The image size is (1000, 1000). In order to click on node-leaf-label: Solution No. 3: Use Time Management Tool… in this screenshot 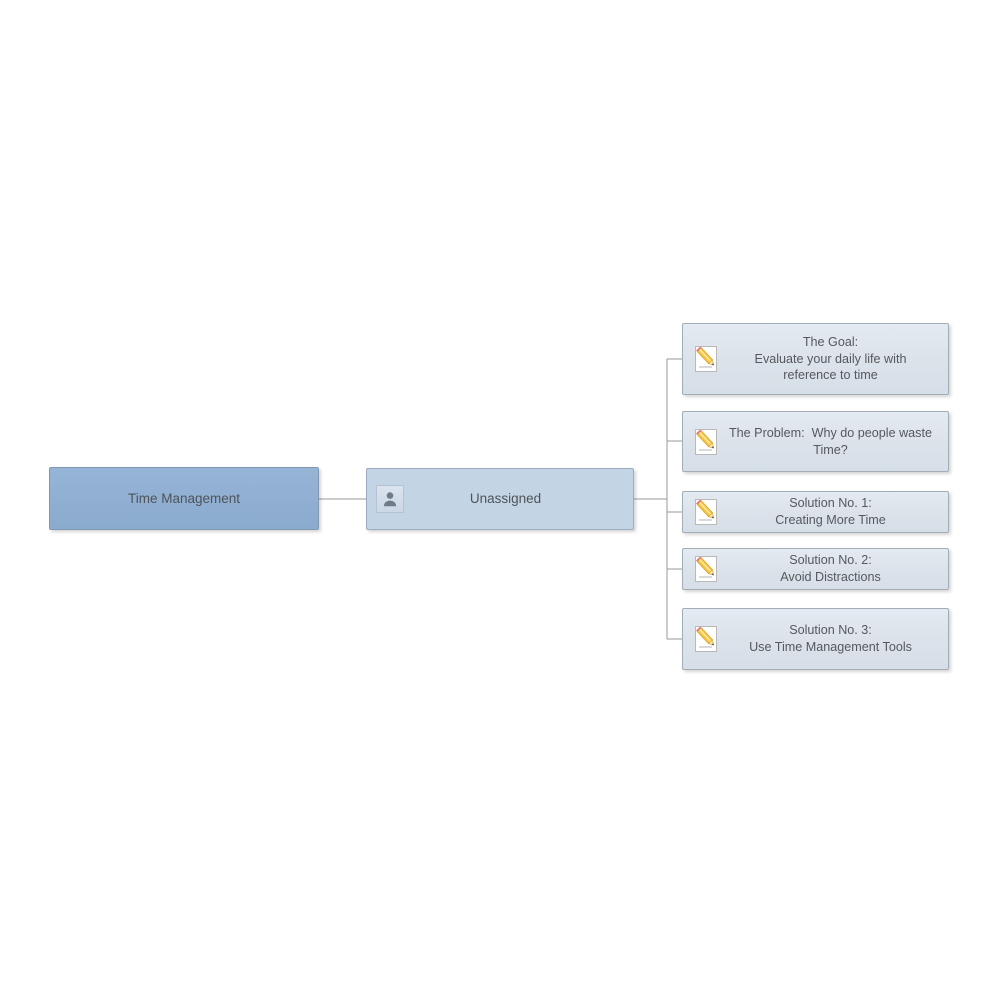, I will do `click(830, 638)`.